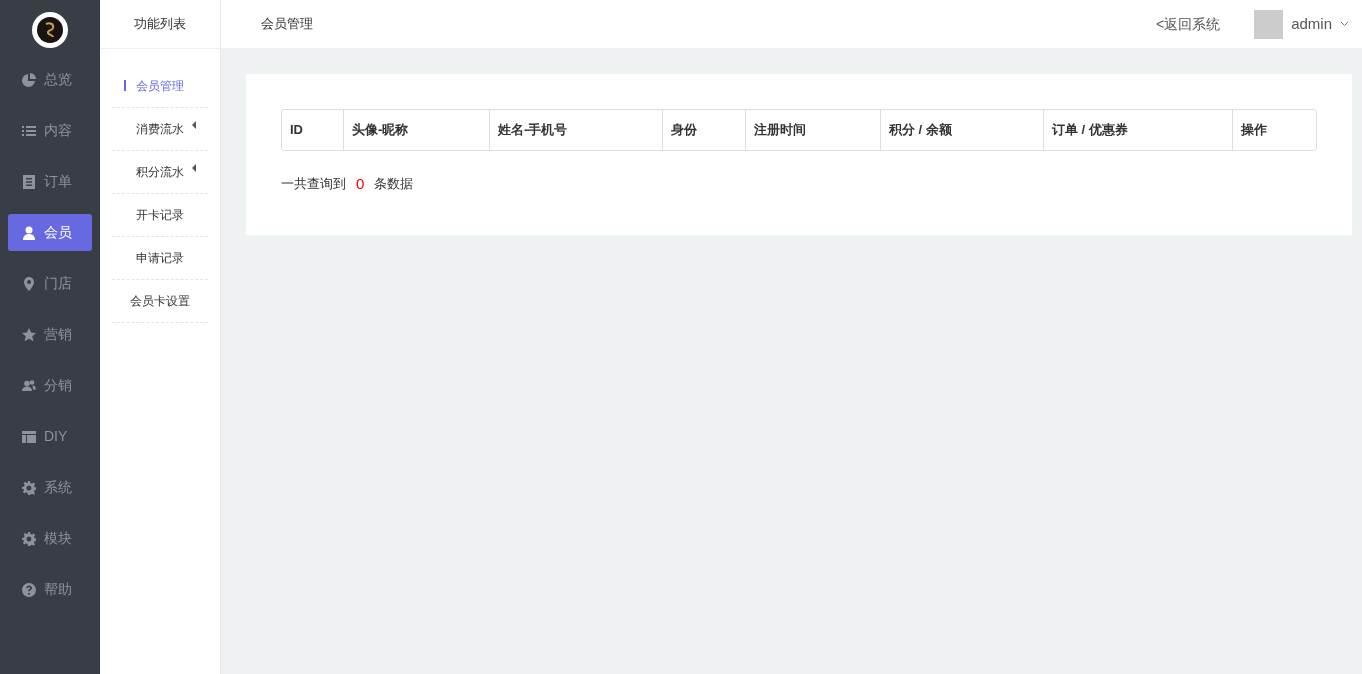  Describe the element at coordinates (50, 487) in the screenshot. I see `nav-item: 系统` at that location.